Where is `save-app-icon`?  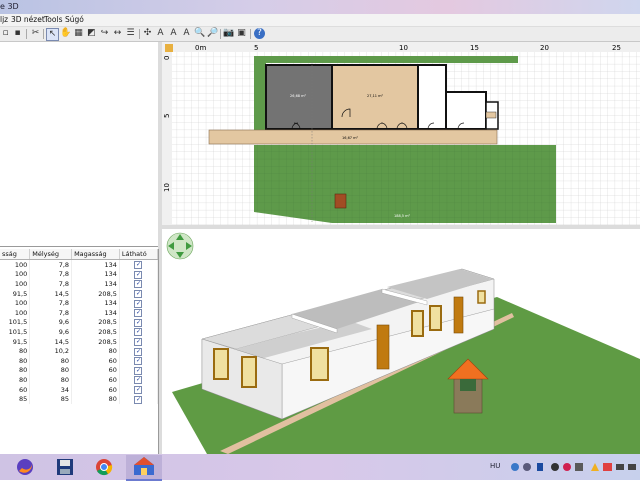 save-app-icon is located at coordinates (65, 467).